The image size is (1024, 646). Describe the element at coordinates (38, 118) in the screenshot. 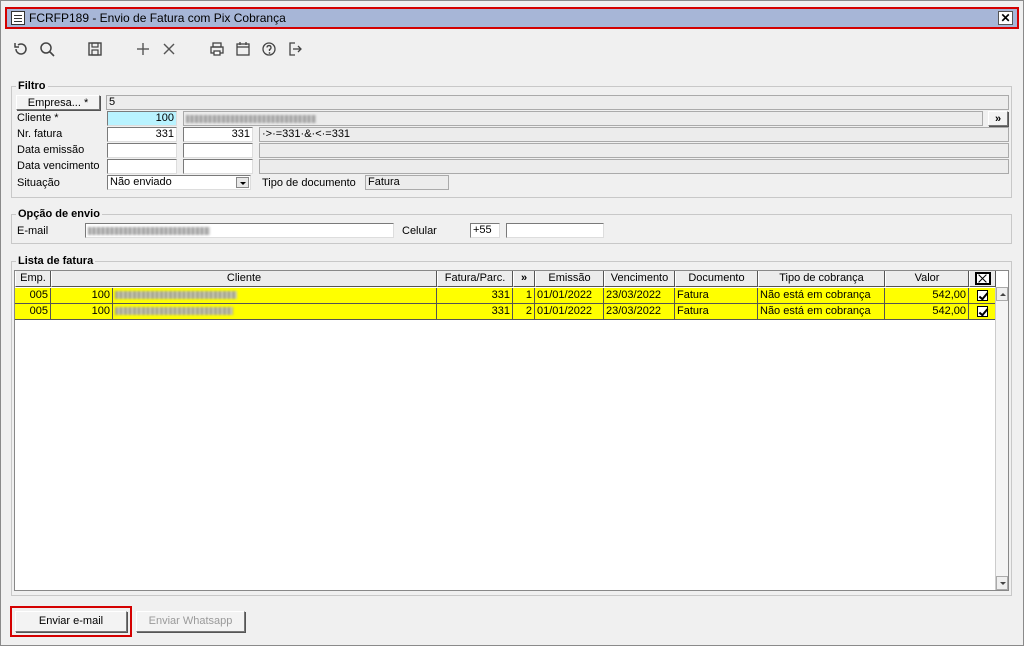

I see `cliente-label: Cliente *` at that location.